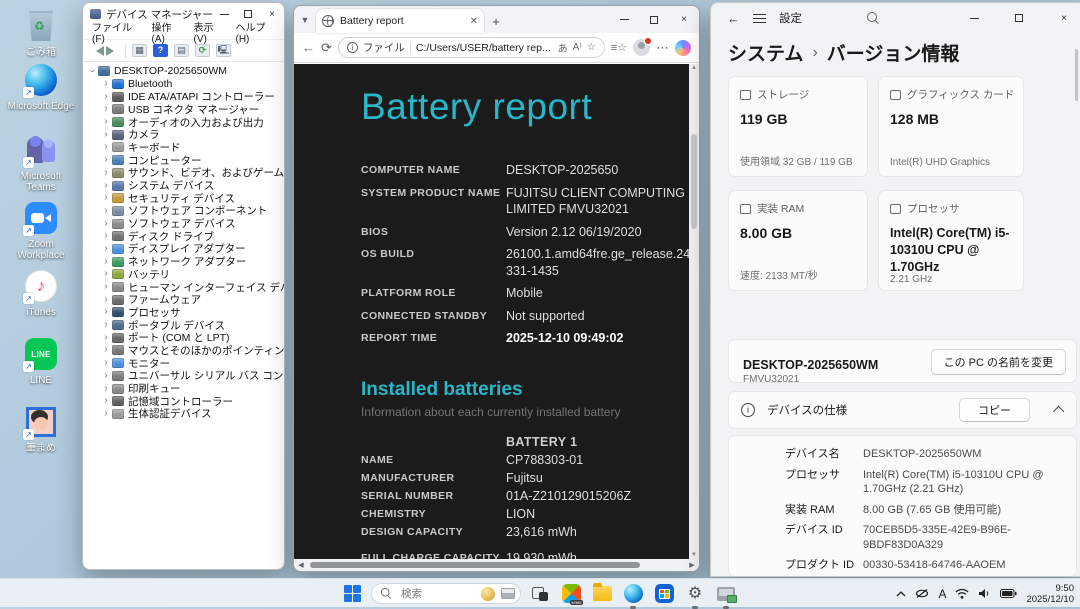  What do you see at coordinates (694, 311) in the screenshot?
I see `vertical-scrollbar: ▲ ▼` at bounding box center [694, 311].